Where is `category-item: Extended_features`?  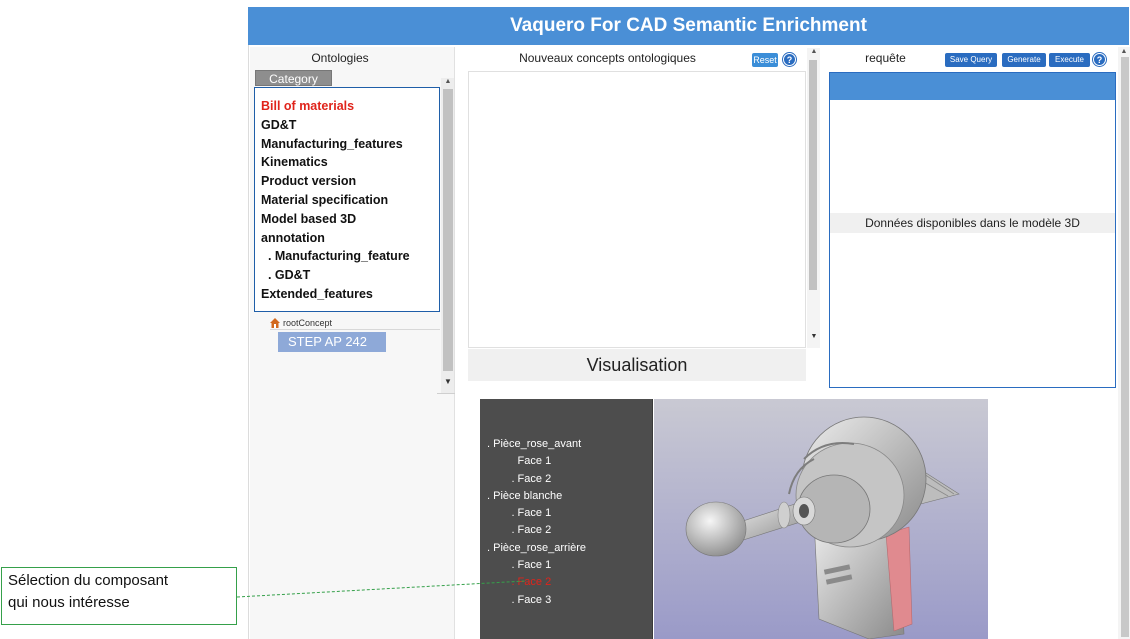 category-item: Extended_features is located at coordinates (350, 294).